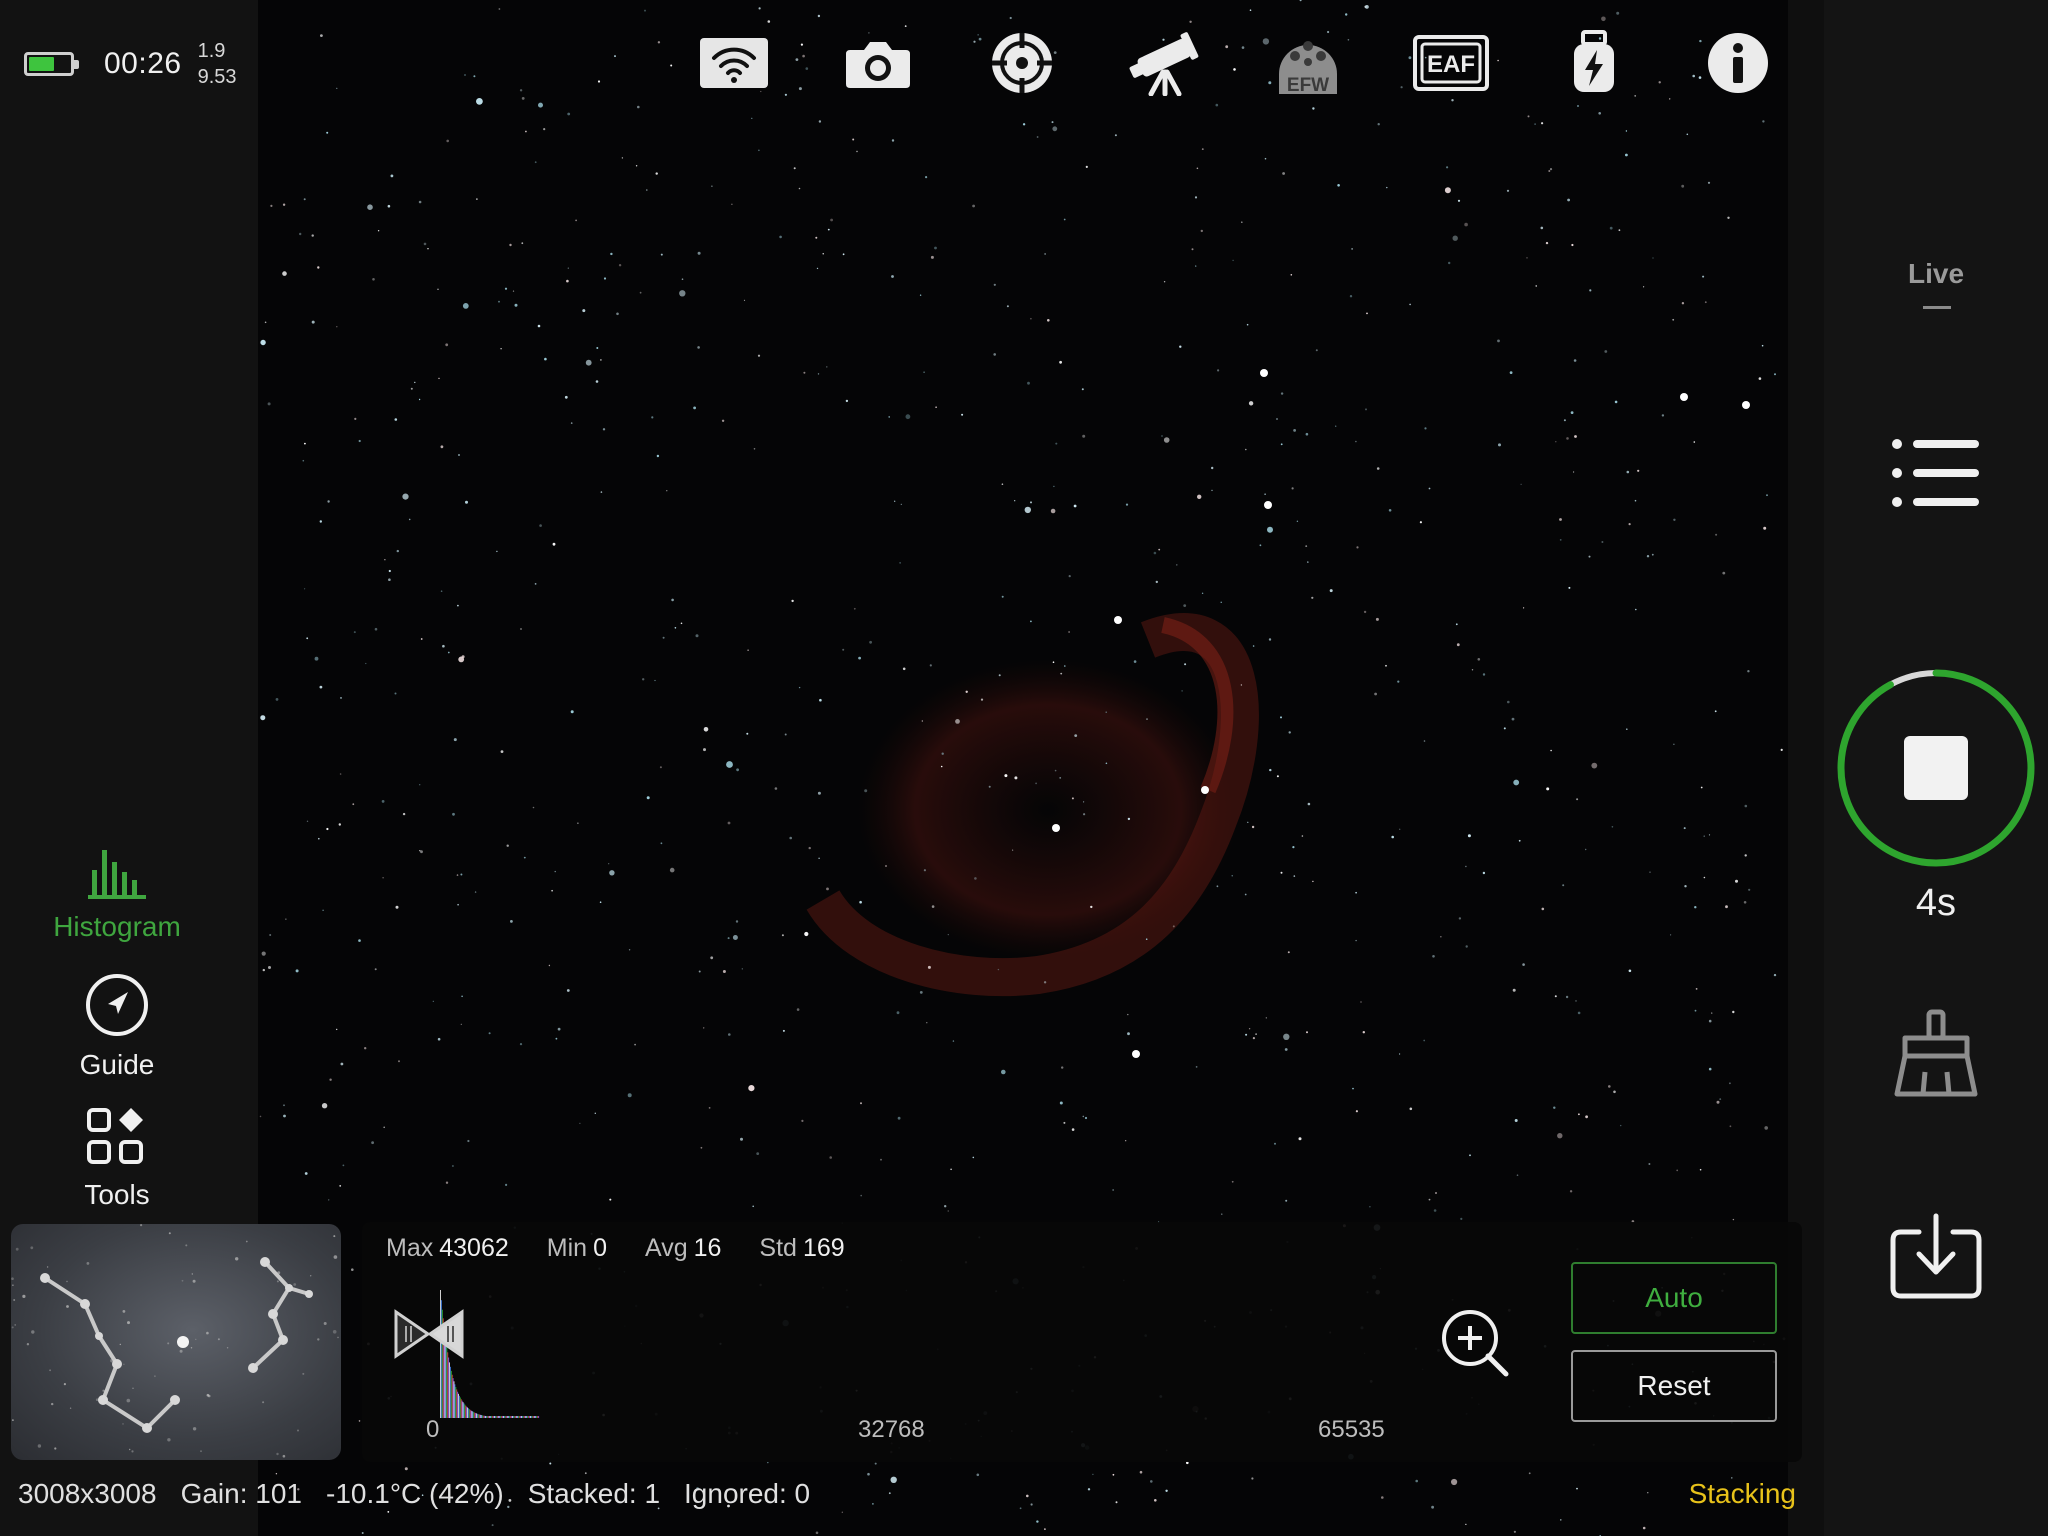 This screenshot has width=2048, height=1536. What do you see at coordinates (1264, 373) in the screenshot?
I see `bright-star` at bounding box center [1264, 373].